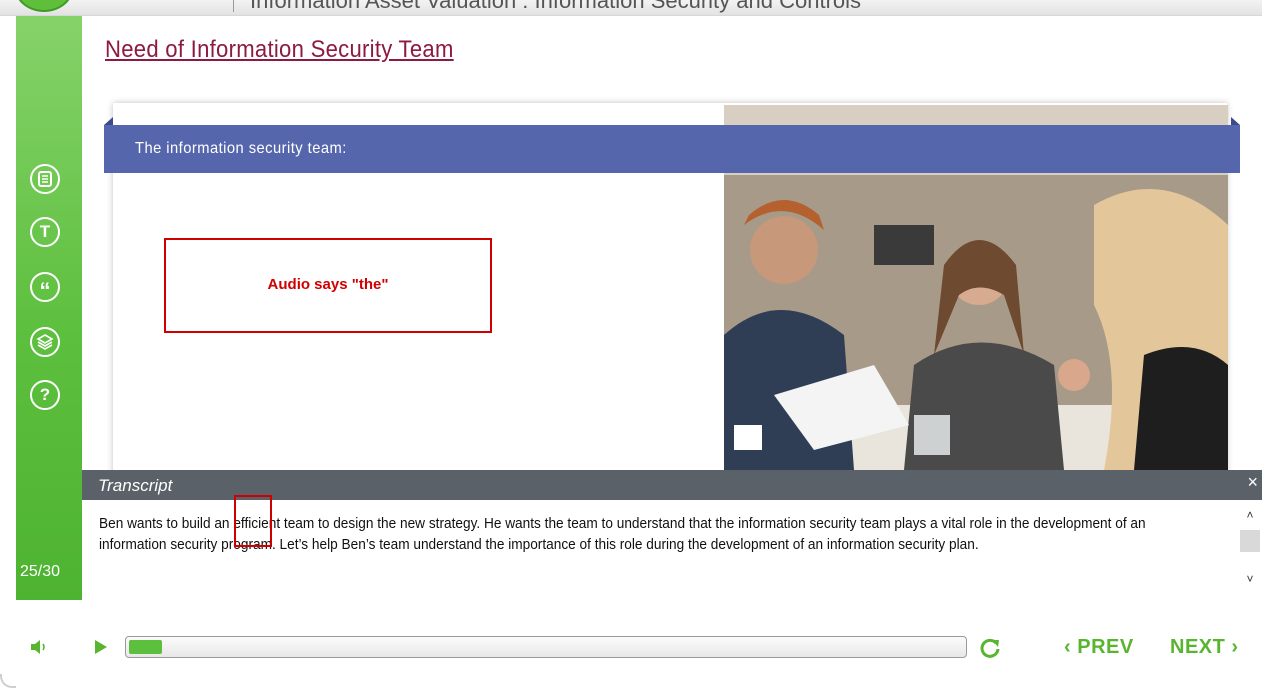 This screenshot has height=688, width=1262. Describe the element at coordinates (990, 650) in the screenshot. I see `replay-icon` at that location.